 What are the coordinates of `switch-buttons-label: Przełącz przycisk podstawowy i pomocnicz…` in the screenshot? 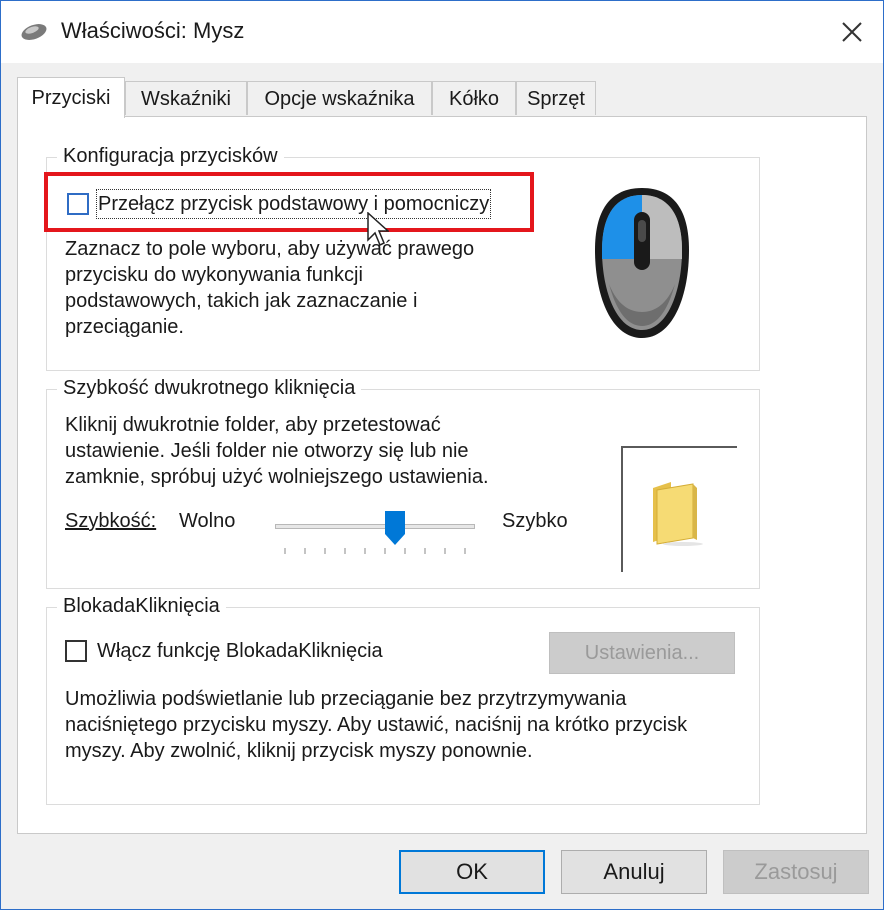 It's located at (293, 204).